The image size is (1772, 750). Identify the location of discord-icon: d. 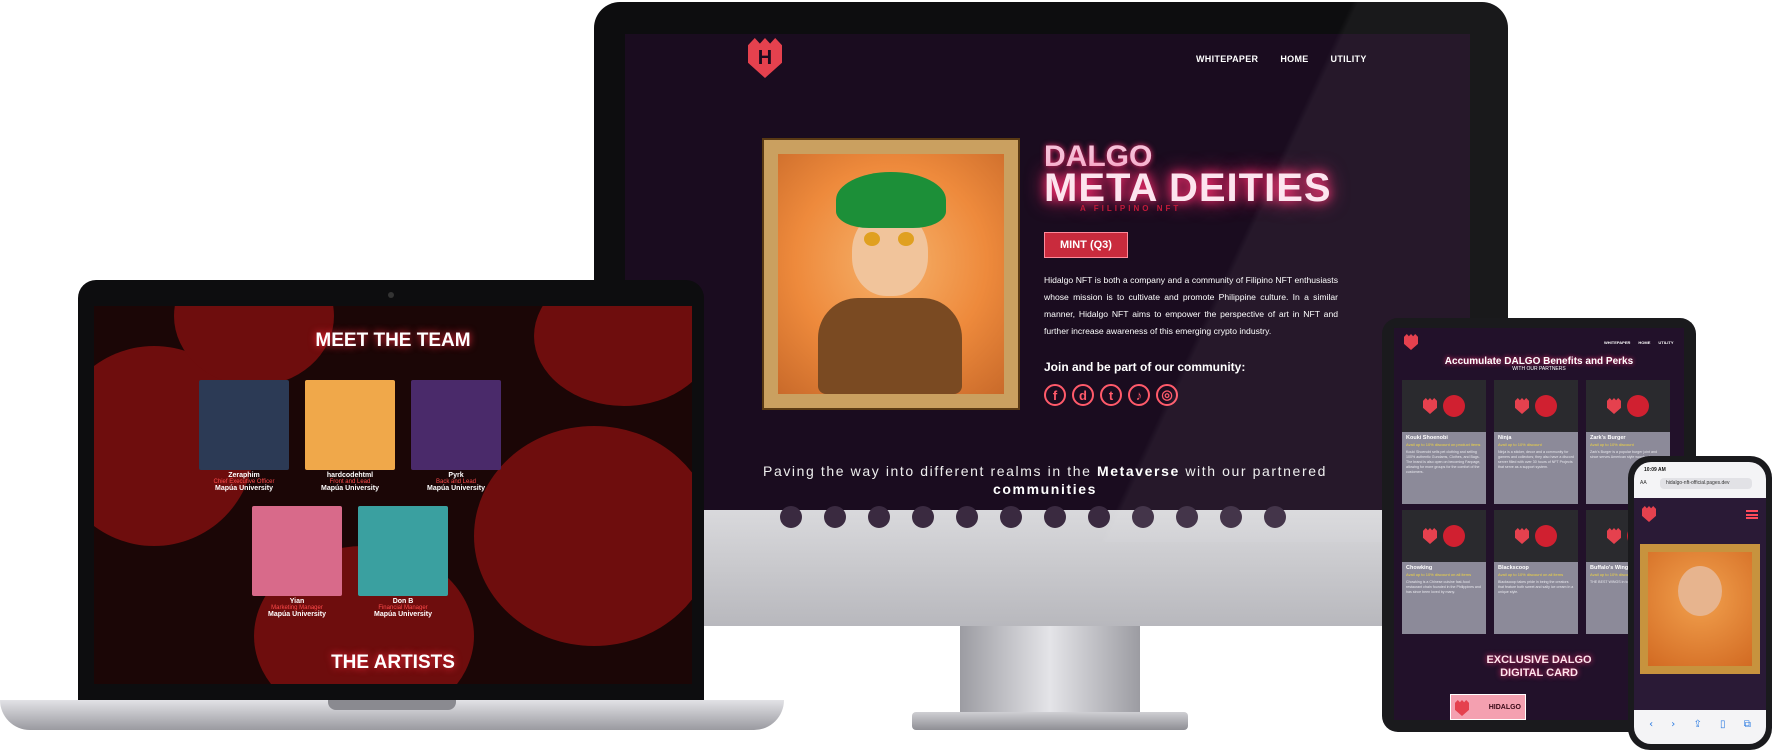
(1083, 395).